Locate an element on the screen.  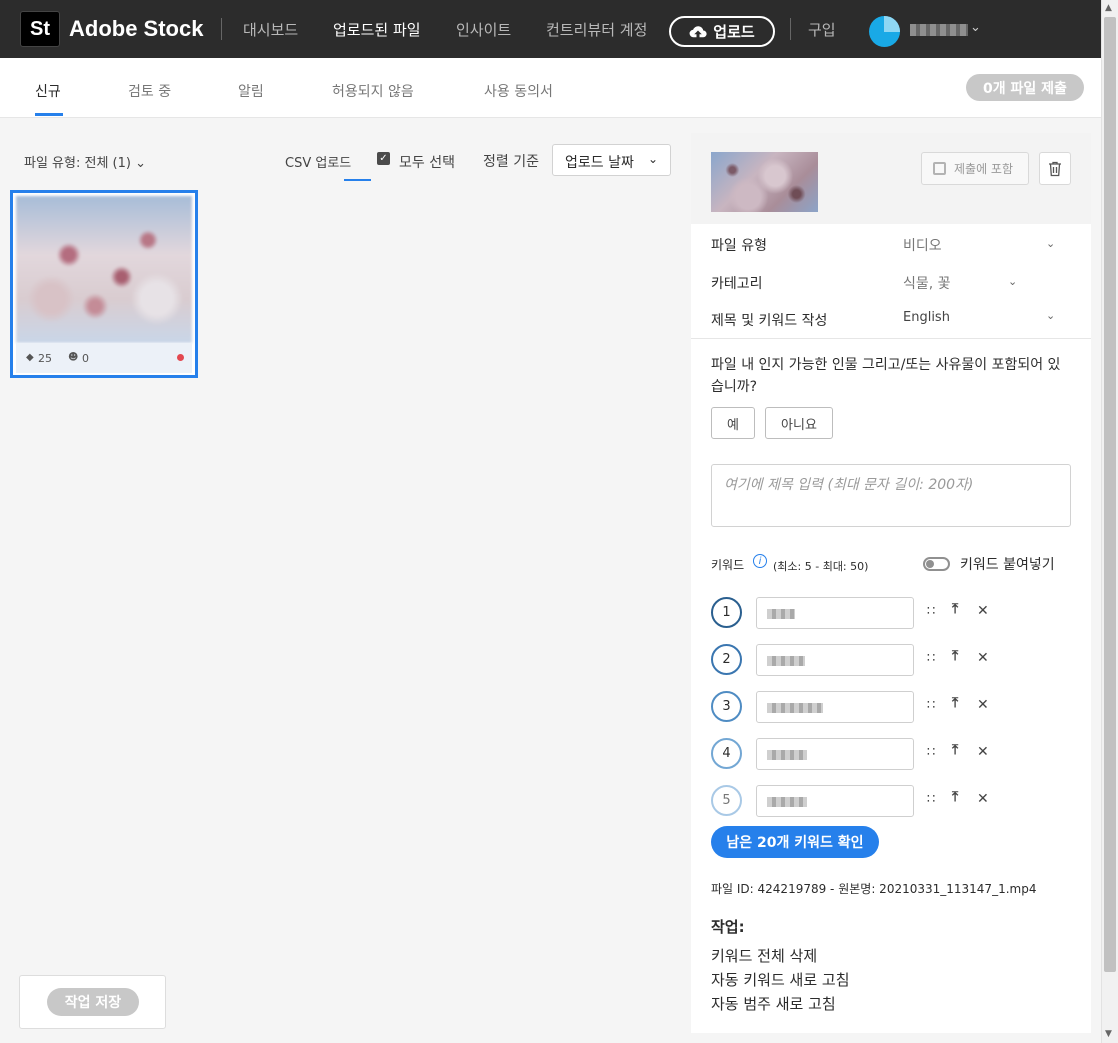
adobe-stock-logo: St is located at coordinates (40, 29).